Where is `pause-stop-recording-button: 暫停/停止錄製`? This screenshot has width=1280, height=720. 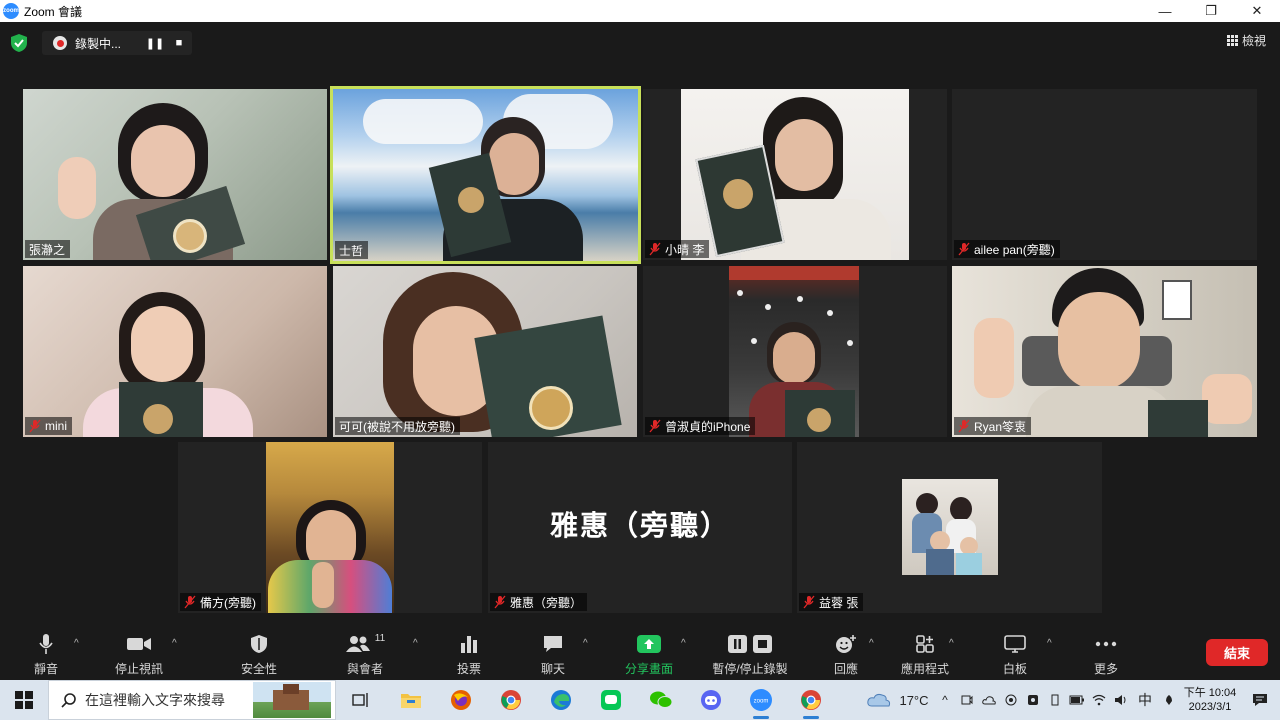
pause-stop-recording-button: 暫停/停止錄製 is located at coordinates (750, 654).